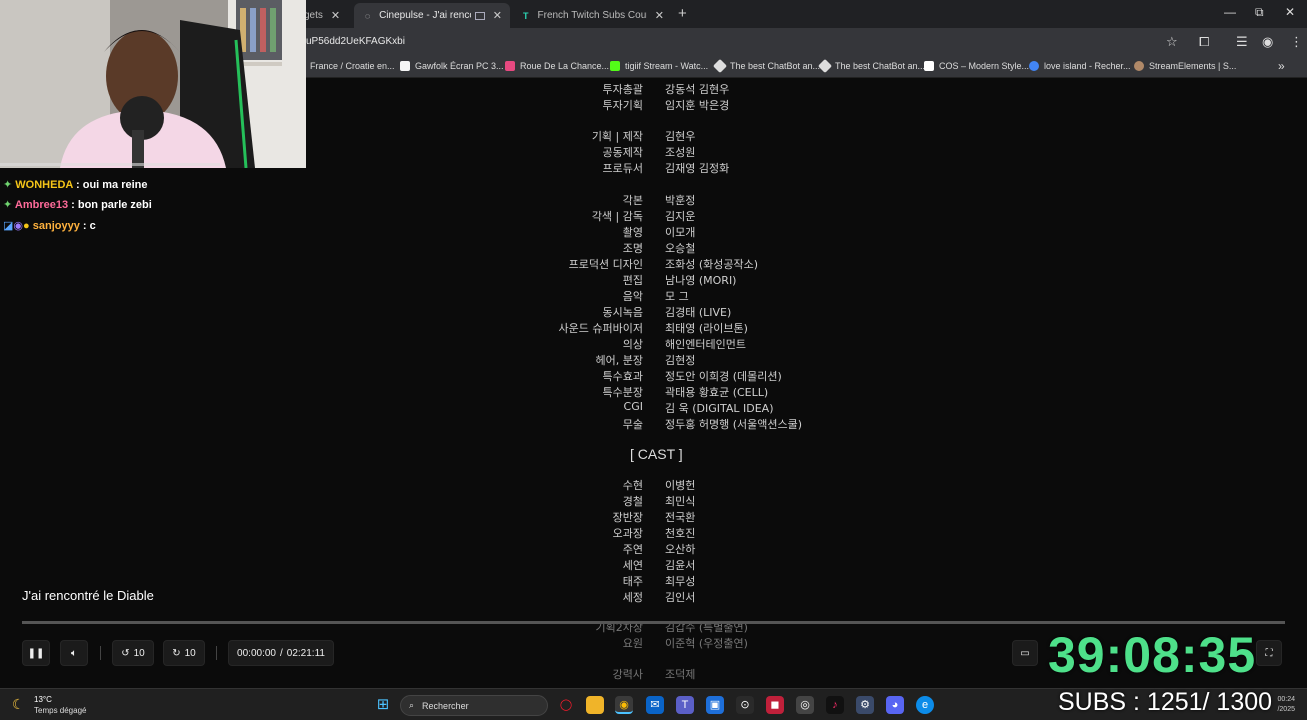  What do you see at coordinates (355, 41) in the screenshot?
I see `url-field: uP56dd2UeKFAGKxbi` at bounding box center [355, 41].